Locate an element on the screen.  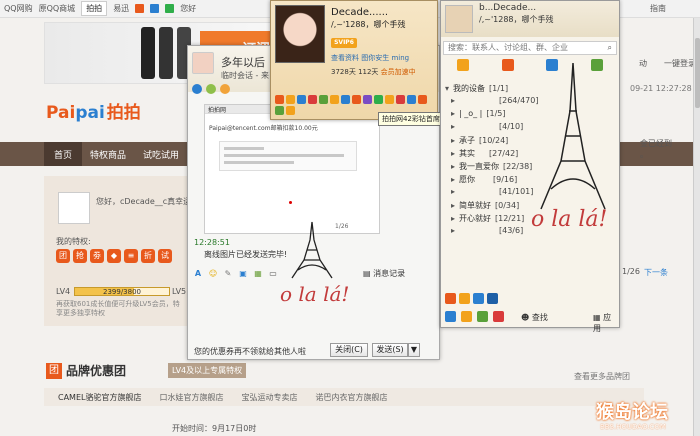
profile-link: 图你安生 is located at coordinates (375, 58).